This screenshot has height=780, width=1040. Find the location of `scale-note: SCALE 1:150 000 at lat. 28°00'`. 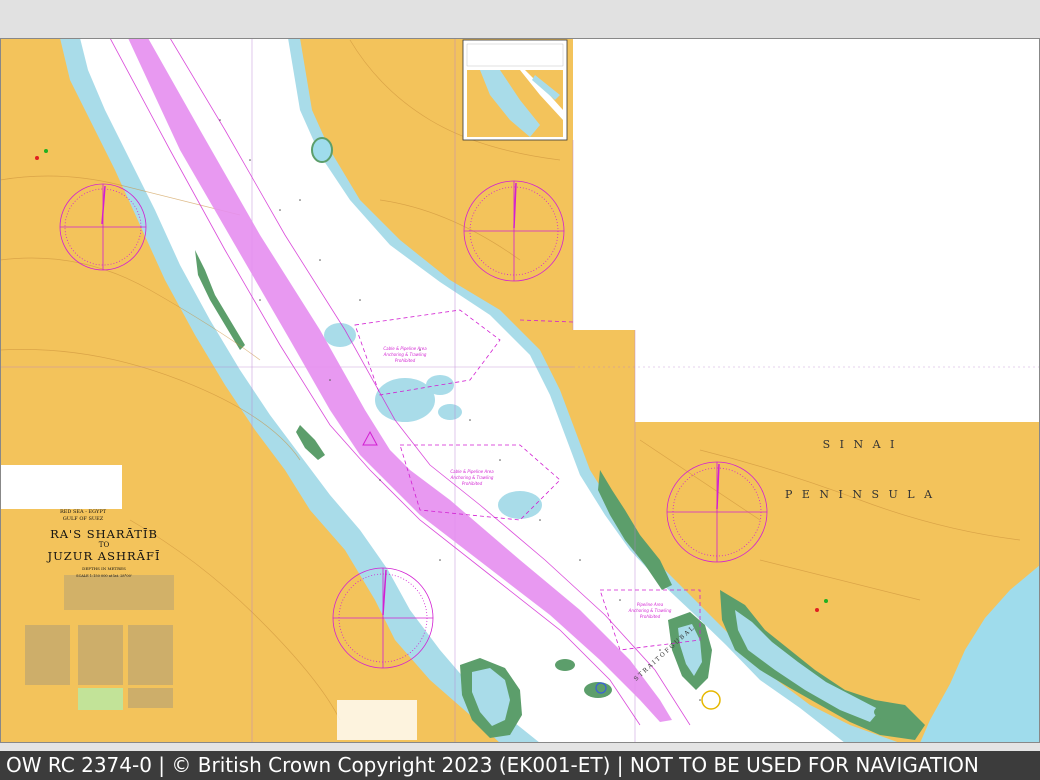

scale-note: SCALE 1:150 000 at lat. 28°00' is located at coordinates (104, 576).